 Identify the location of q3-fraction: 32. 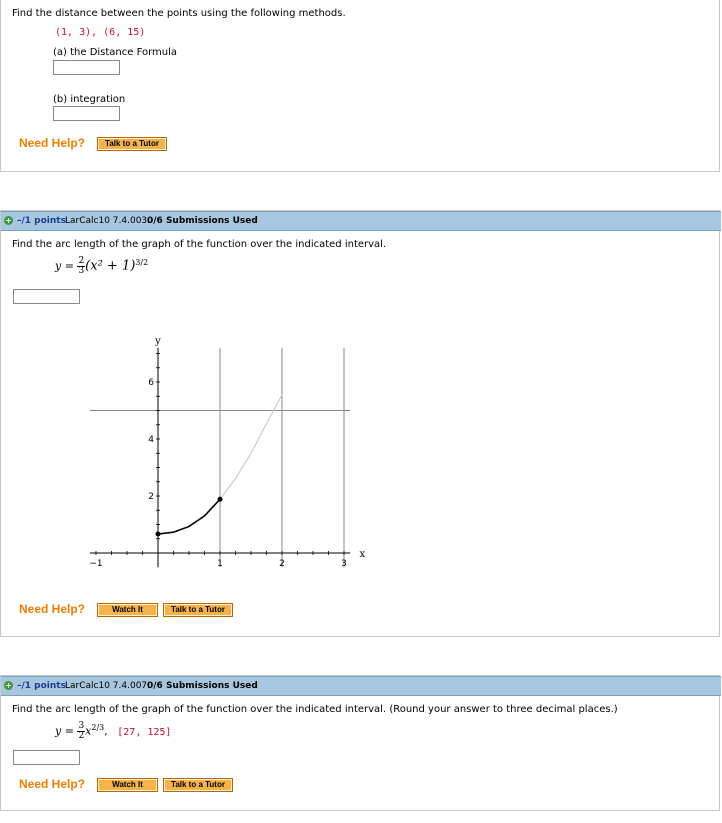
(81, 731).